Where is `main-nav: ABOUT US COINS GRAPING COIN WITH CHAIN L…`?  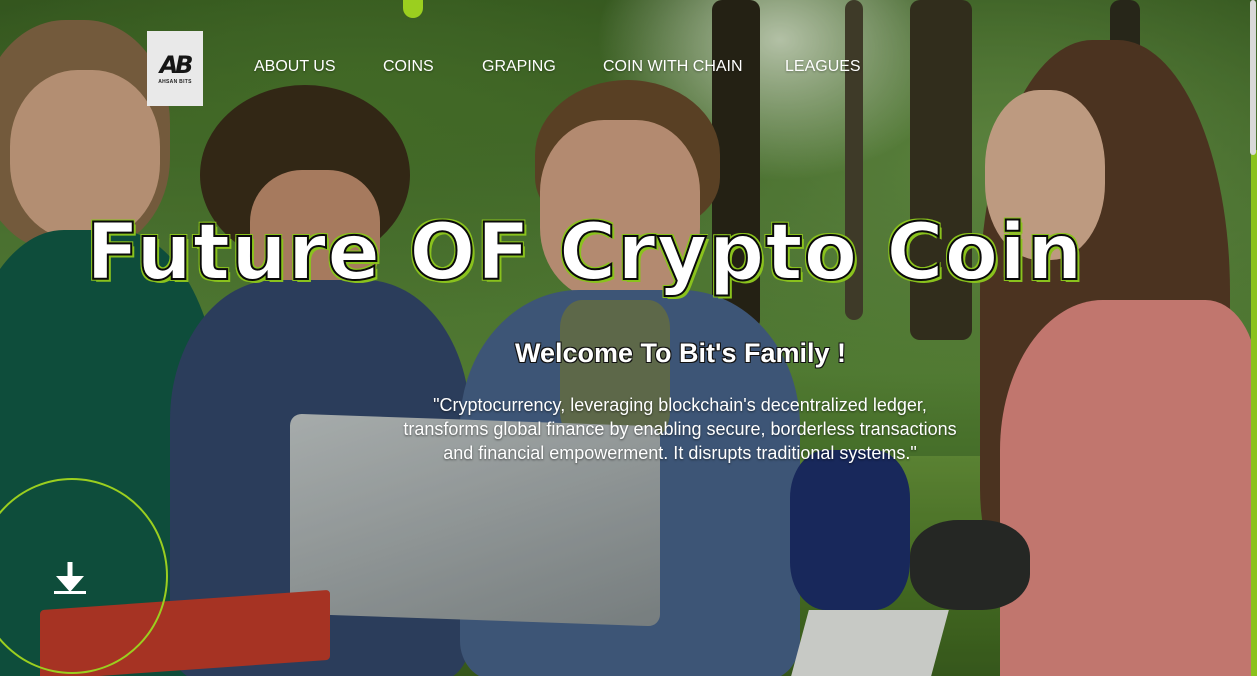
main-nav: ABOUT US COINS GRAPING COIN WITH CHAIN L… is located at coordinates (628, 68).